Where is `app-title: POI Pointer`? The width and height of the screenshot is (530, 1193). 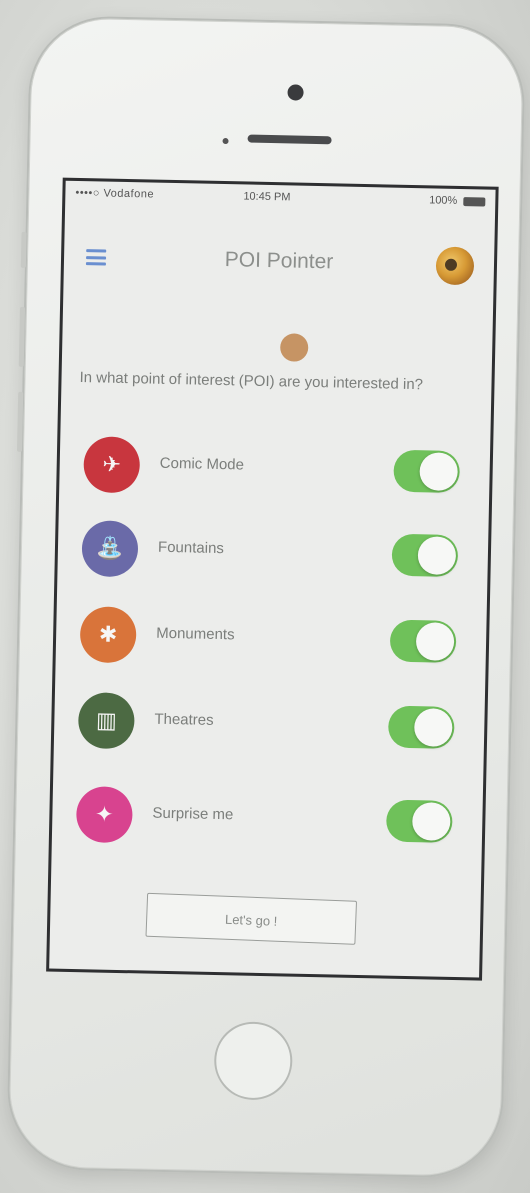 app-title: POI Pointer is located at coordinates (279, 261).